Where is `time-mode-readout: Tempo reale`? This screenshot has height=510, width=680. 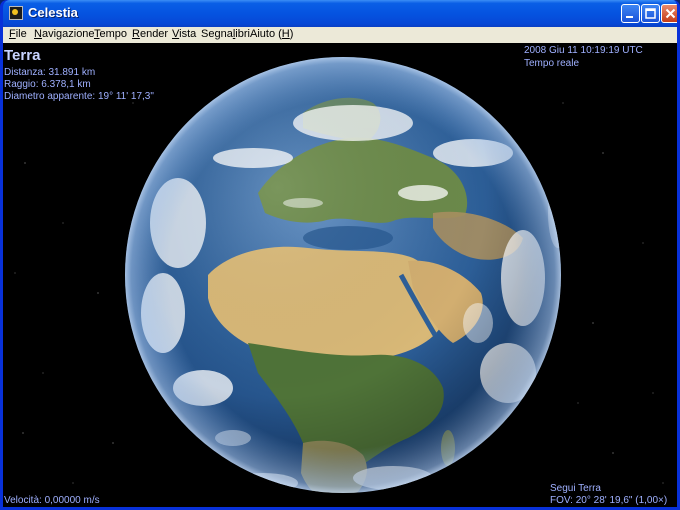
time-mode-readout: Tempo reale is located at coordinates (552, 63).